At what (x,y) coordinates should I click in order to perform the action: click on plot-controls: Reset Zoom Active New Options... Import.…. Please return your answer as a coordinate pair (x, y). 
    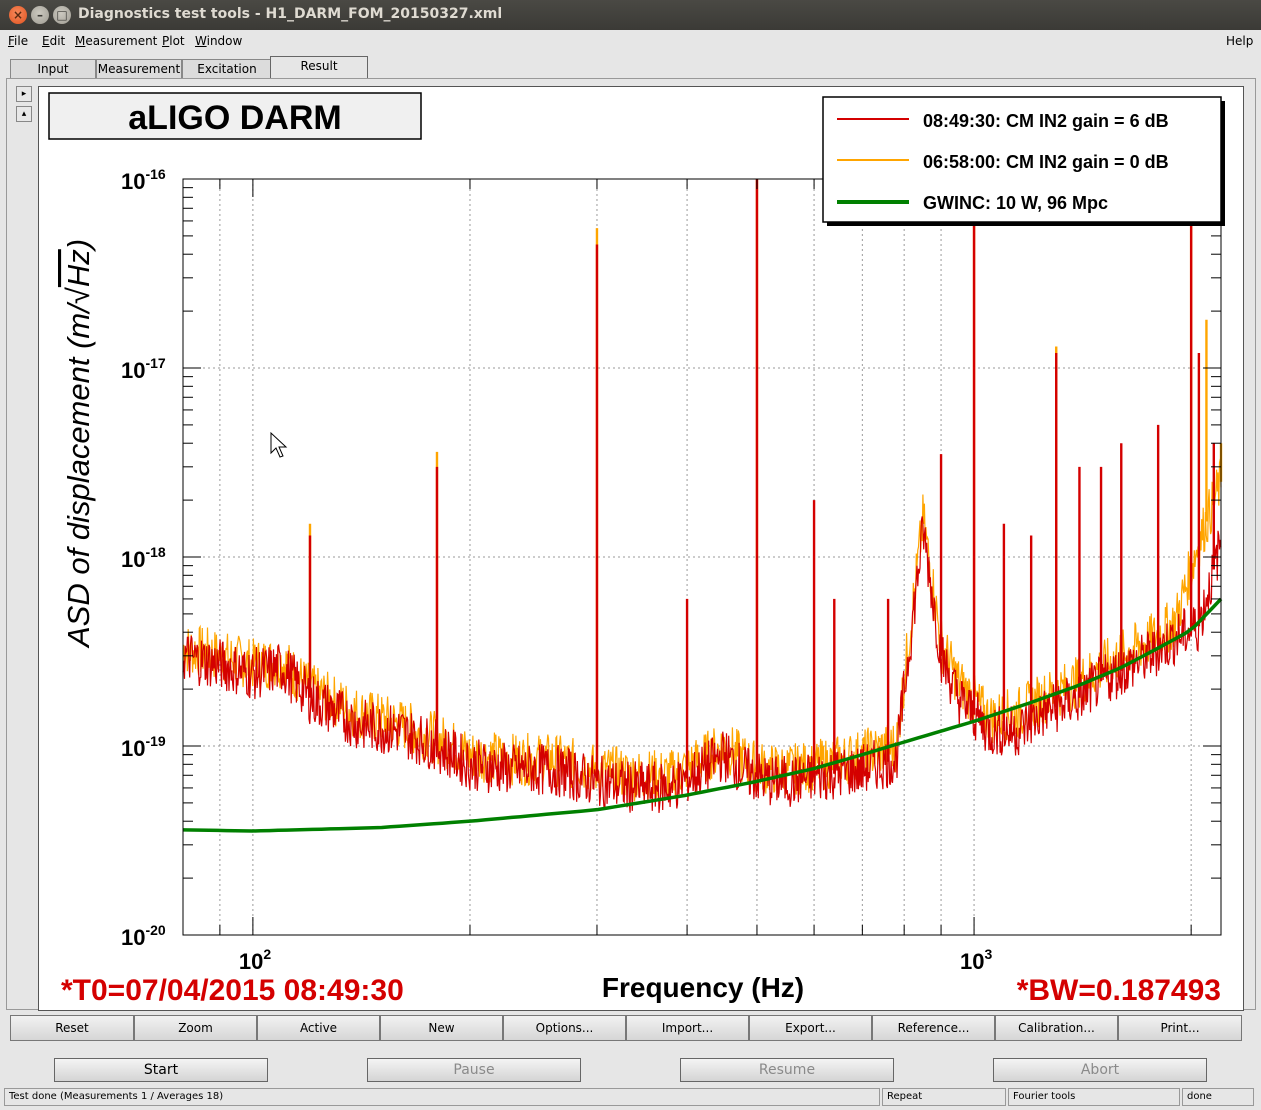
    Looking at the image, I should click on (626, 1028).